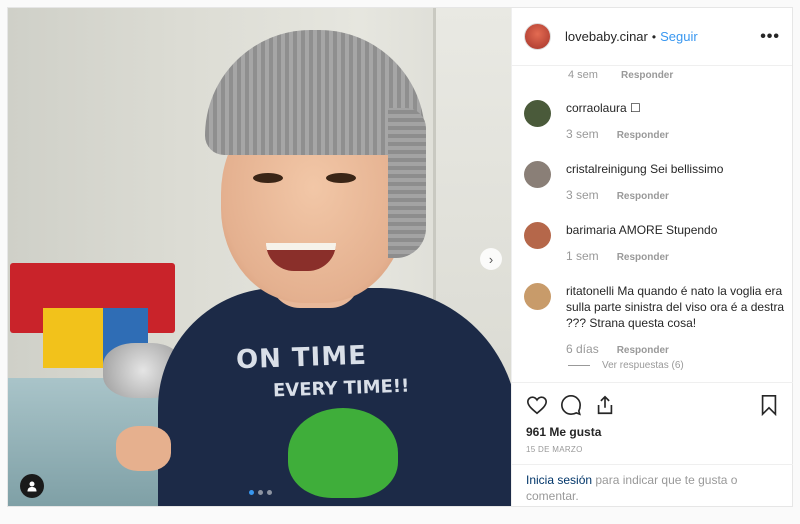  Describe the element at coordinates (554, 449) in the screenshot. I see `post-date: 15 DE MARZO` at that location.